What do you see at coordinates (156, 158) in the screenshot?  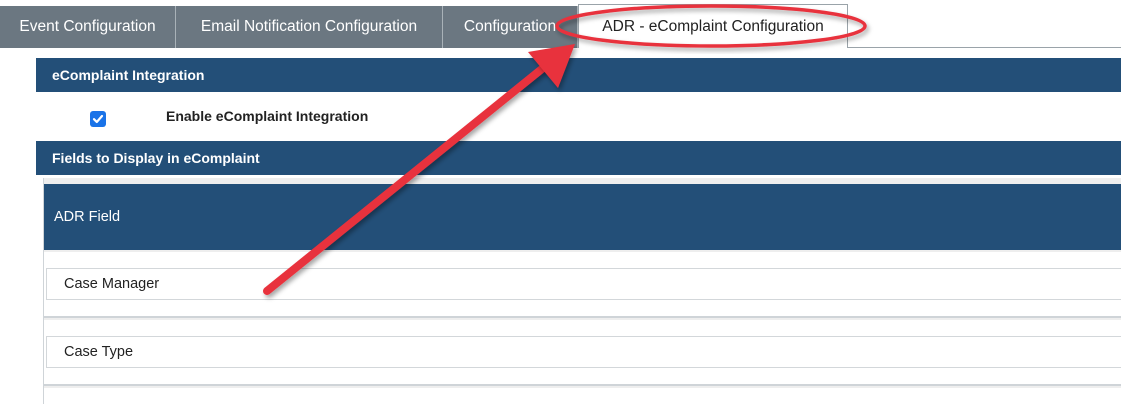 I see `fields-to-display-title: Fields to Display in eComplaint` at bounding box center [156, 158].